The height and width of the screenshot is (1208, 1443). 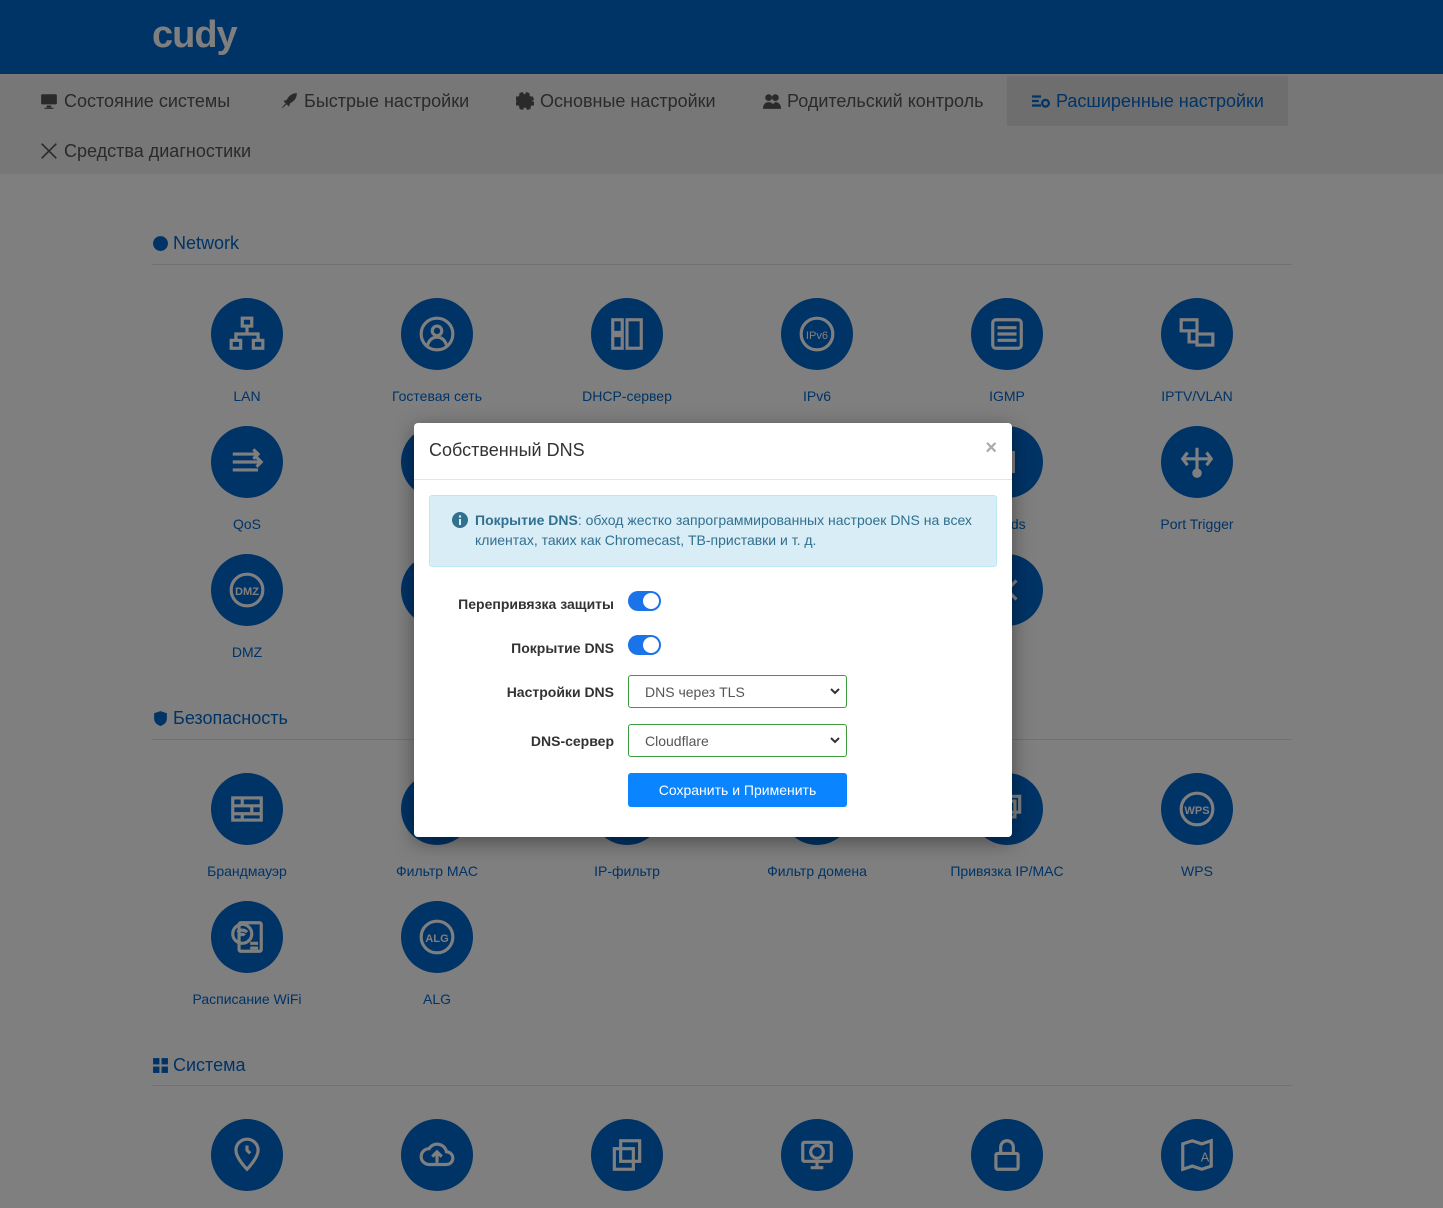 I want to click on modal-divider, so click(x=713, y=479).